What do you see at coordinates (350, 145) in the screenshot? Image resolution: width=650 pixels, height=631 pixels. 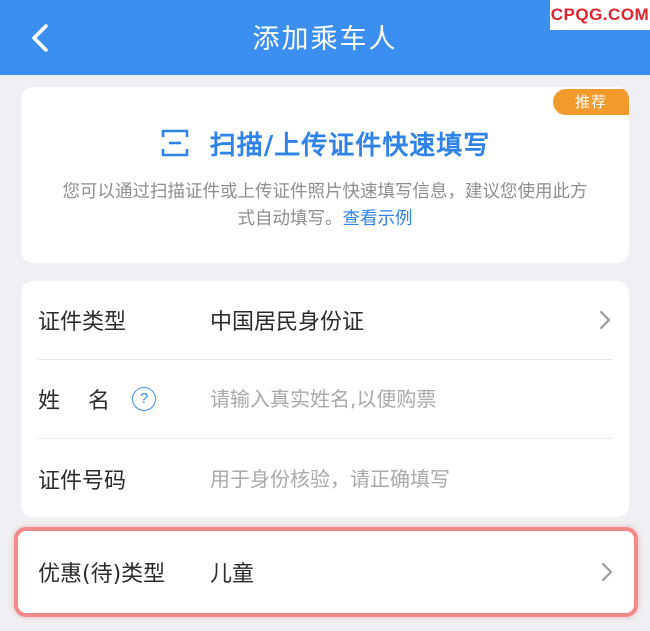 I see `scan-title: 扫描/上传证件快速填写` at bounding box center [350, 145].